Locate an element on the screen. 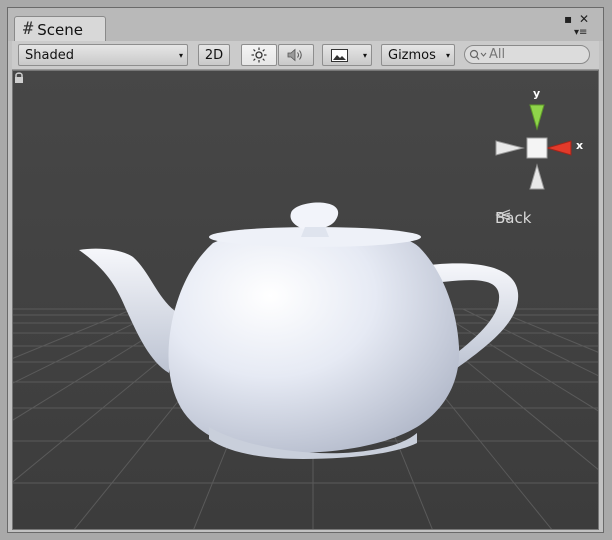 This screenshot has width=612, height=540. view-back-button: Back is located at coordinates (513, 218).